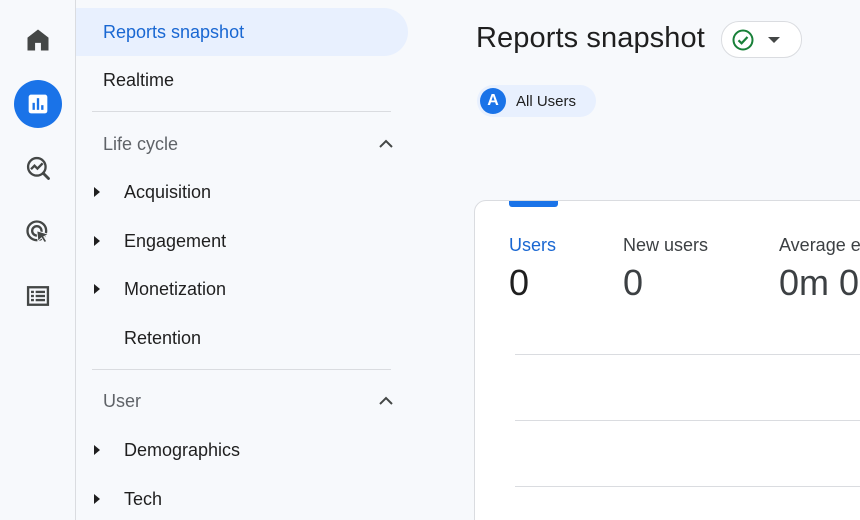 Image resolution: width=860 pixels, height=520 pixels. What do you see at coordinates (143, 498) in the screenshot?
I see `nav-item-label: Tech` at bounding box center [143, 498].